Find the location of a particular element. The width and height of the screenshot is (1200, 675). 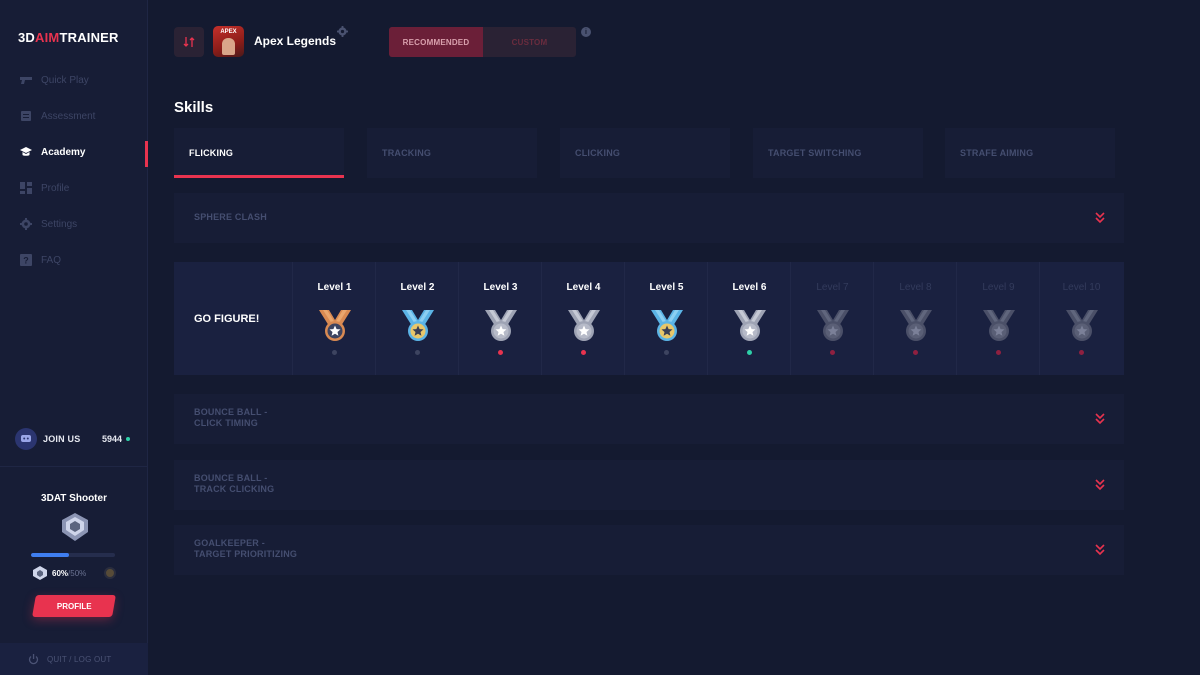

level-label: Level 4 is located at coordinates (583, 287).